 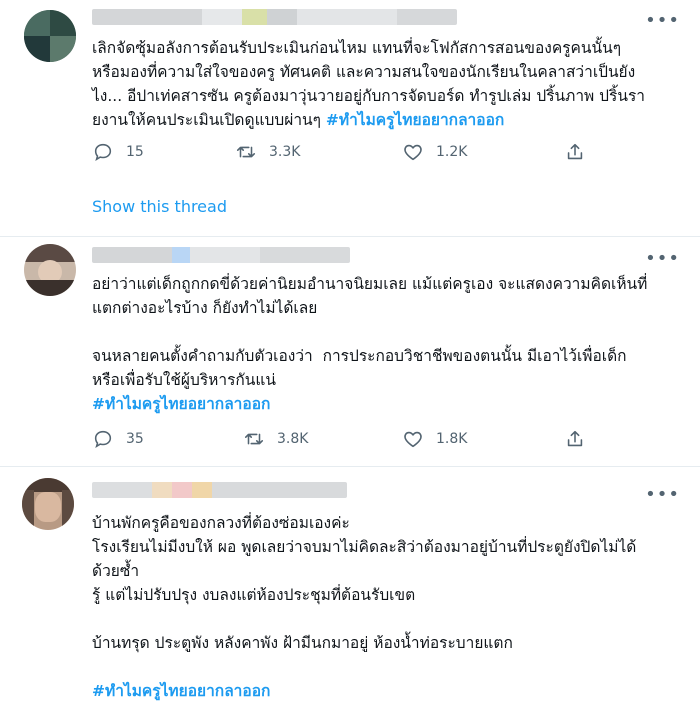 What do you see at coordinates (452, 439) in the screenshot?
I see `like-count: 1.8K` at bounding box center [452, 439].